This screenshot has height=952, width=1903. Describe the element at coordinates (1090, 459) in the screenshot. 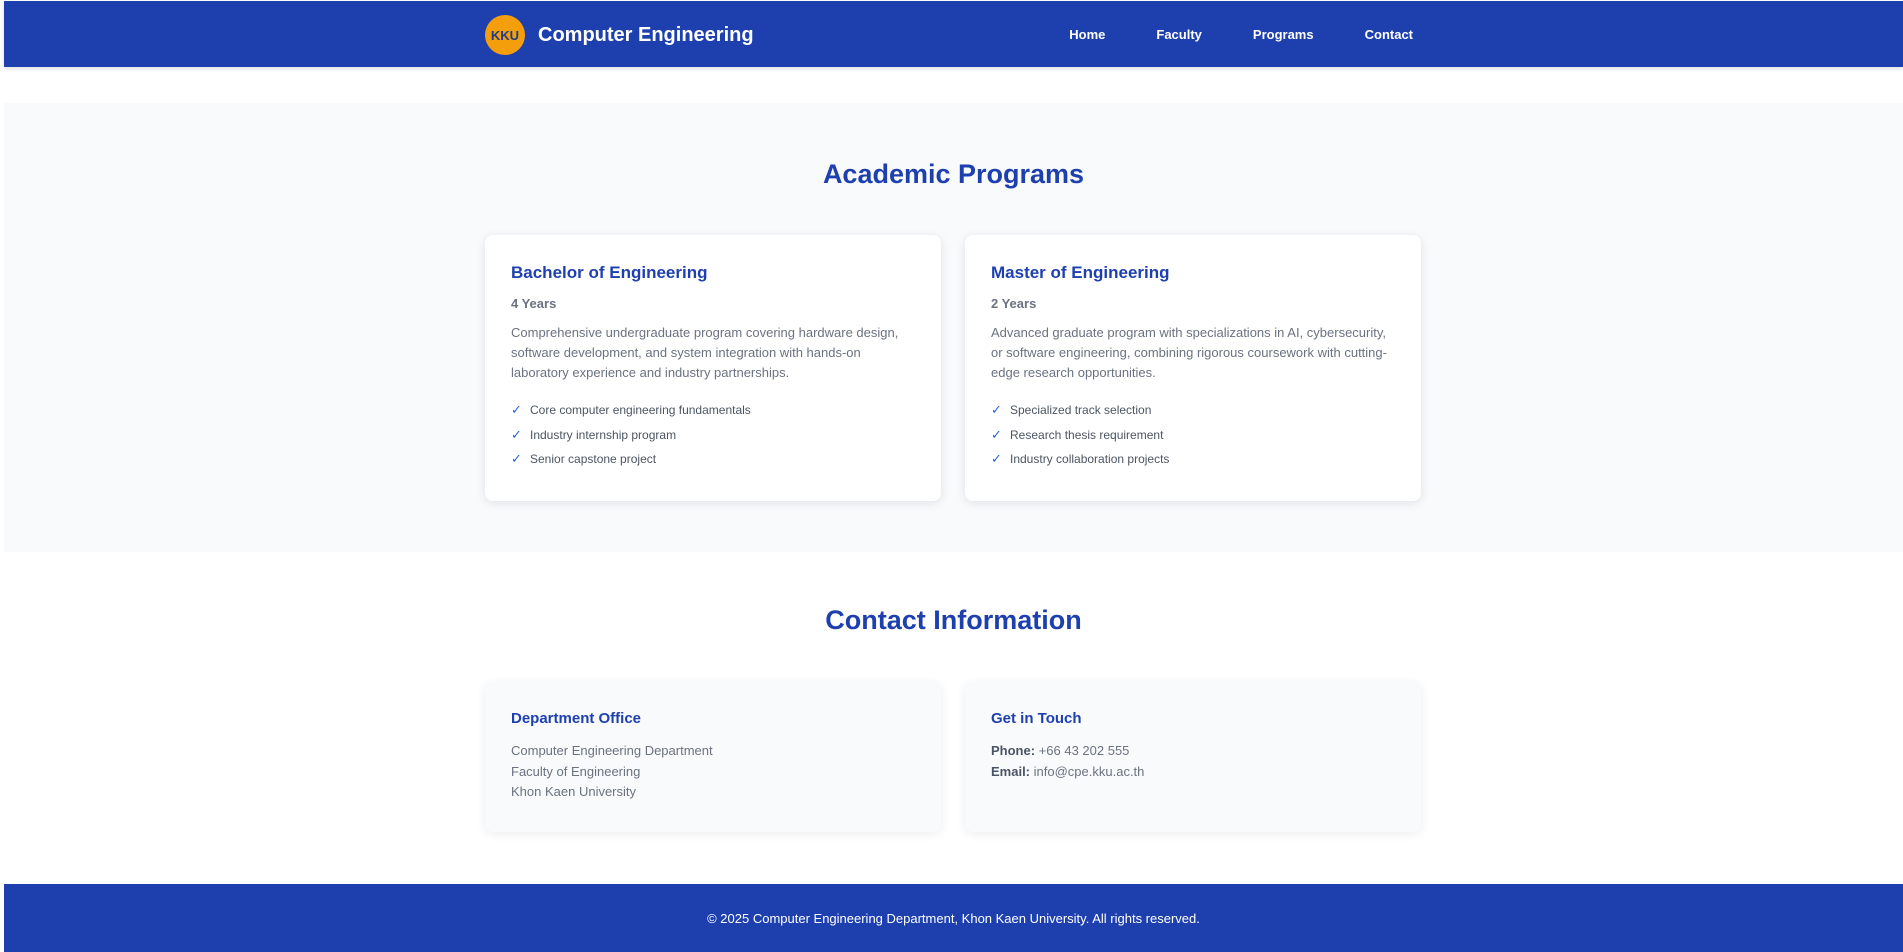

I see `feature-label: Industry collaboration projects` at that location.